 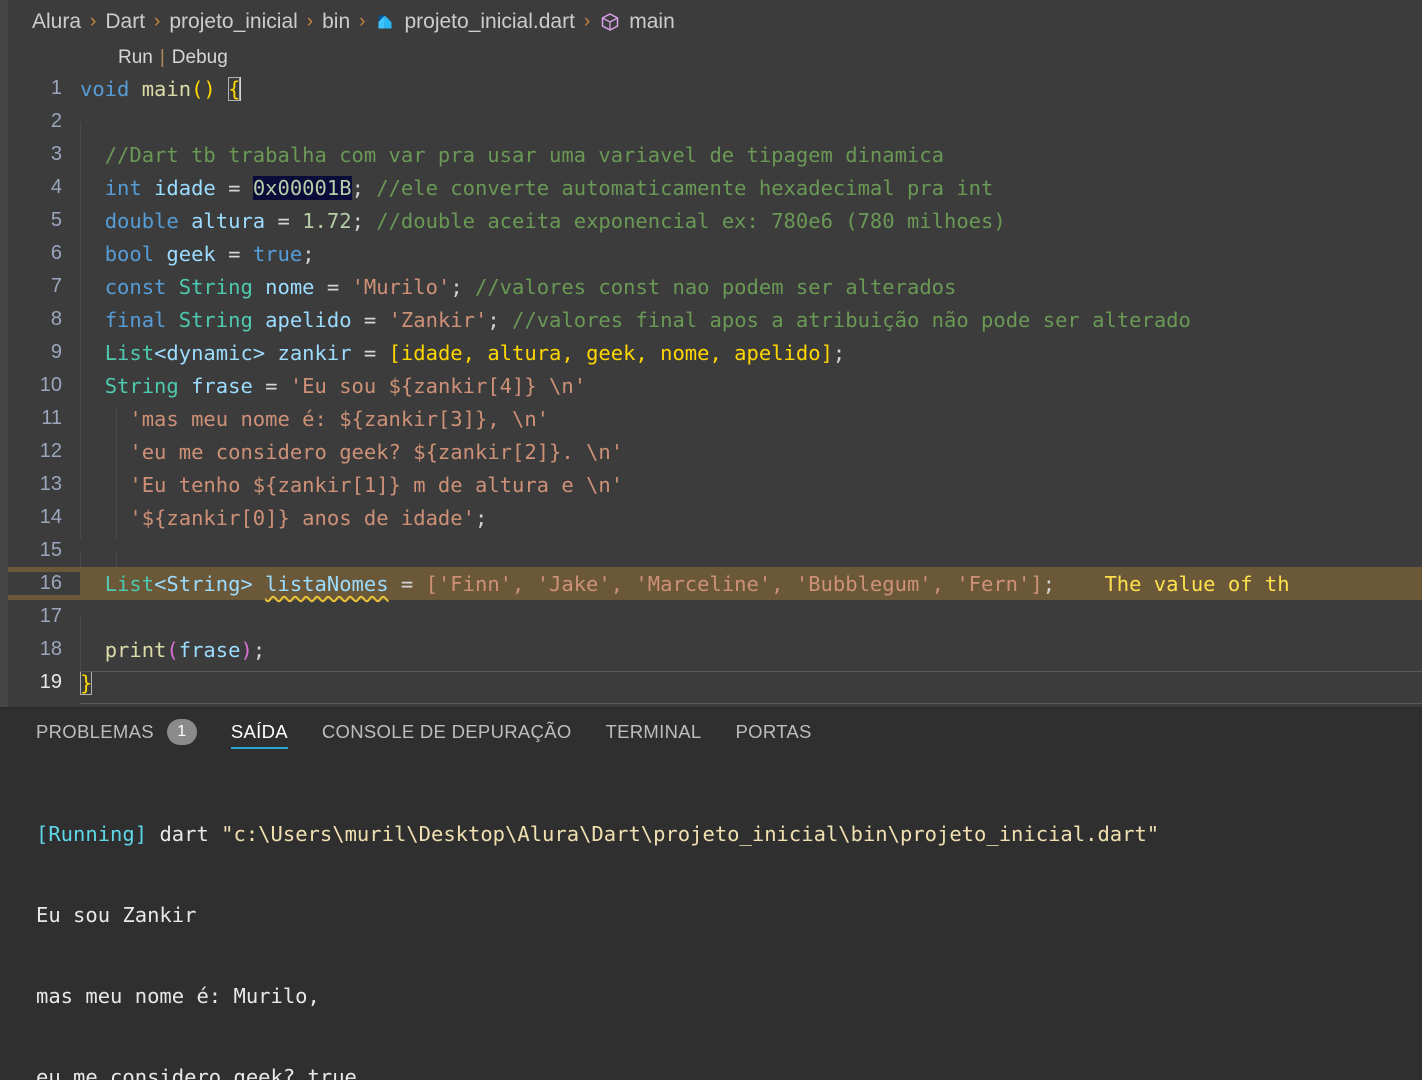 I want to click on code-line-18: 18 print(frase);, so click(x=715, y=652).